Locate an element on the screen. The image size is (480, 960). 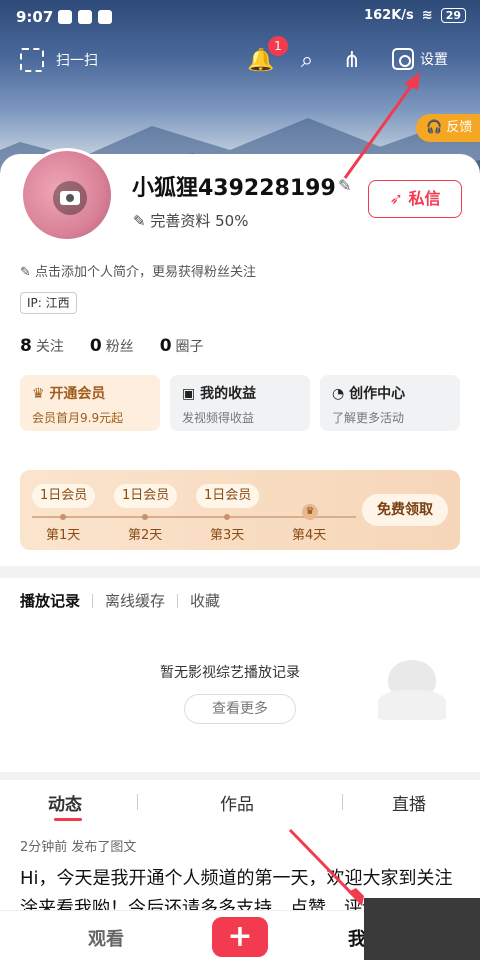
camera-icon is located at coordinates (70, 198).